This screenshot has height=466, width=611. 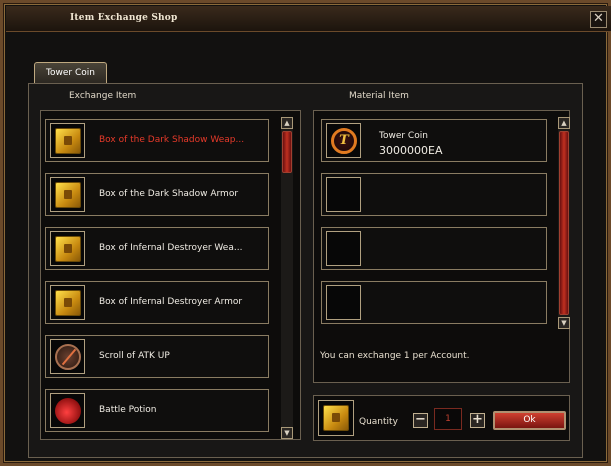 I want to click on title-bar: Item Exchange Shop ✕, so click(x=308, y=19).